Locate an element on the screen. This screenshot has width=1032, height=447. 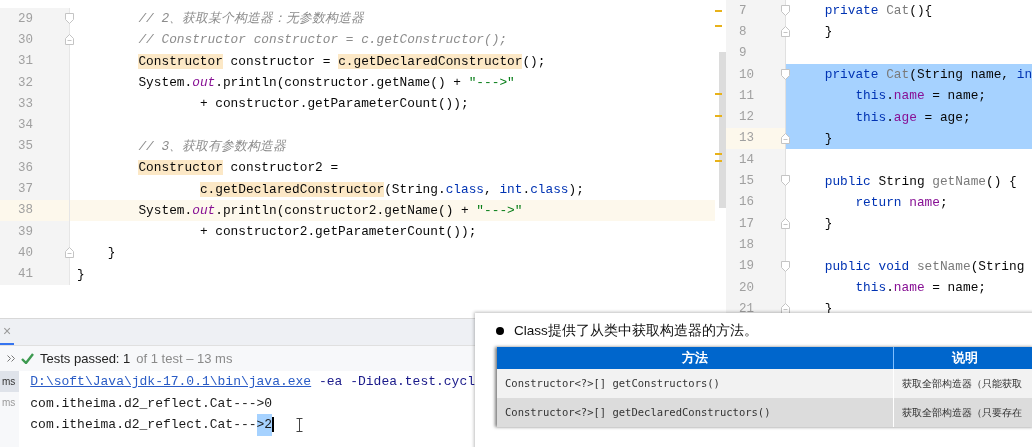
check-icon is located at coordinates (27, 358).